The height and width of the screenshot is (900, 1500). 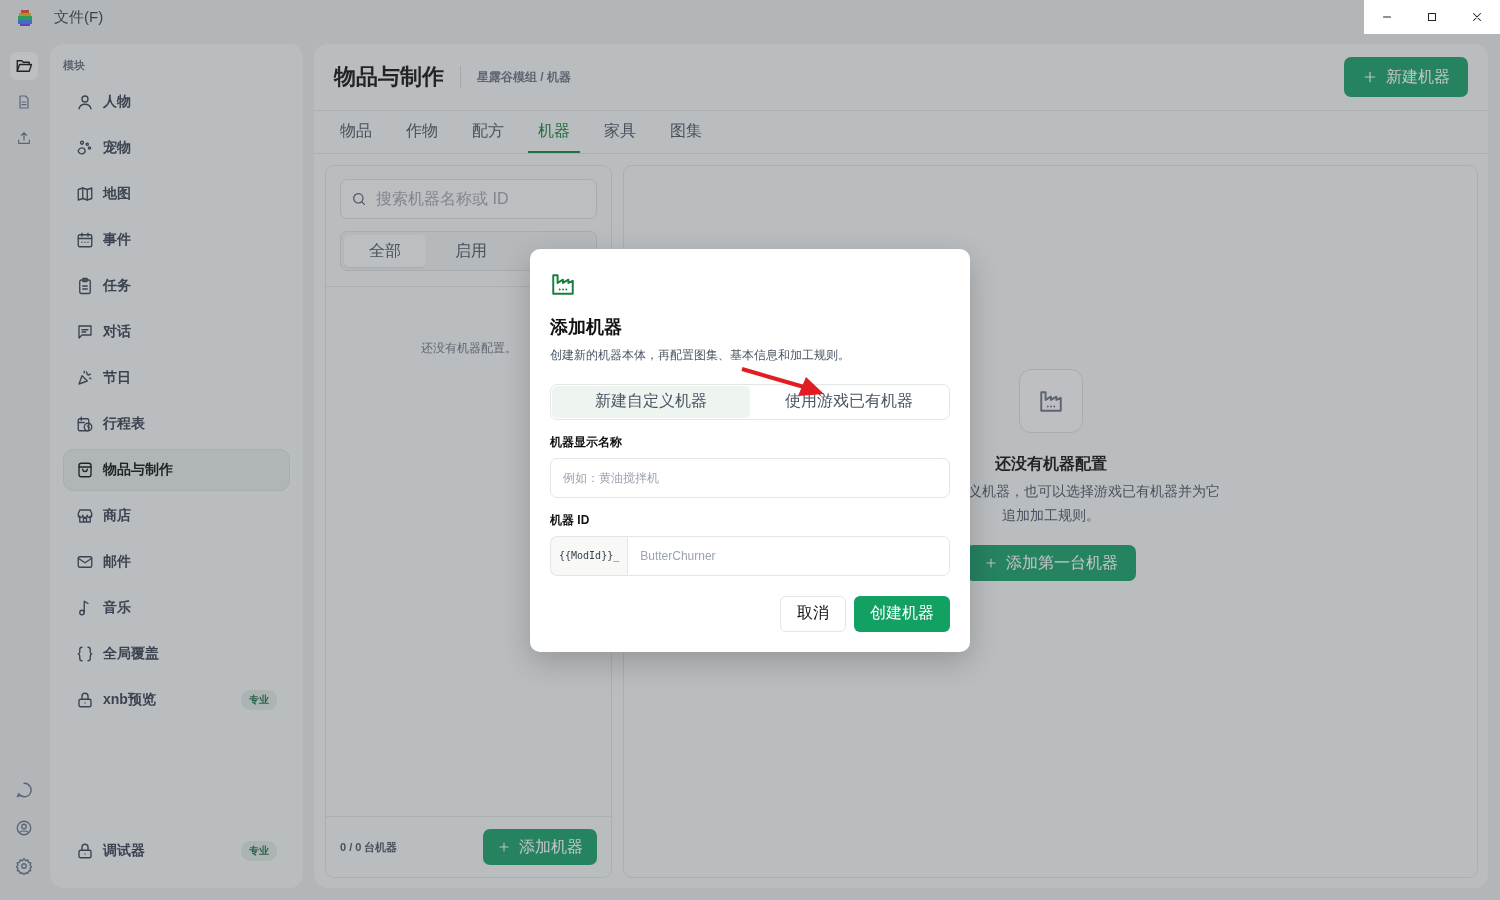 What do you see at coordinates (176, 332) in the screenshot?
I see `sidebar-item: 对话` at bounding box center [176, 332].